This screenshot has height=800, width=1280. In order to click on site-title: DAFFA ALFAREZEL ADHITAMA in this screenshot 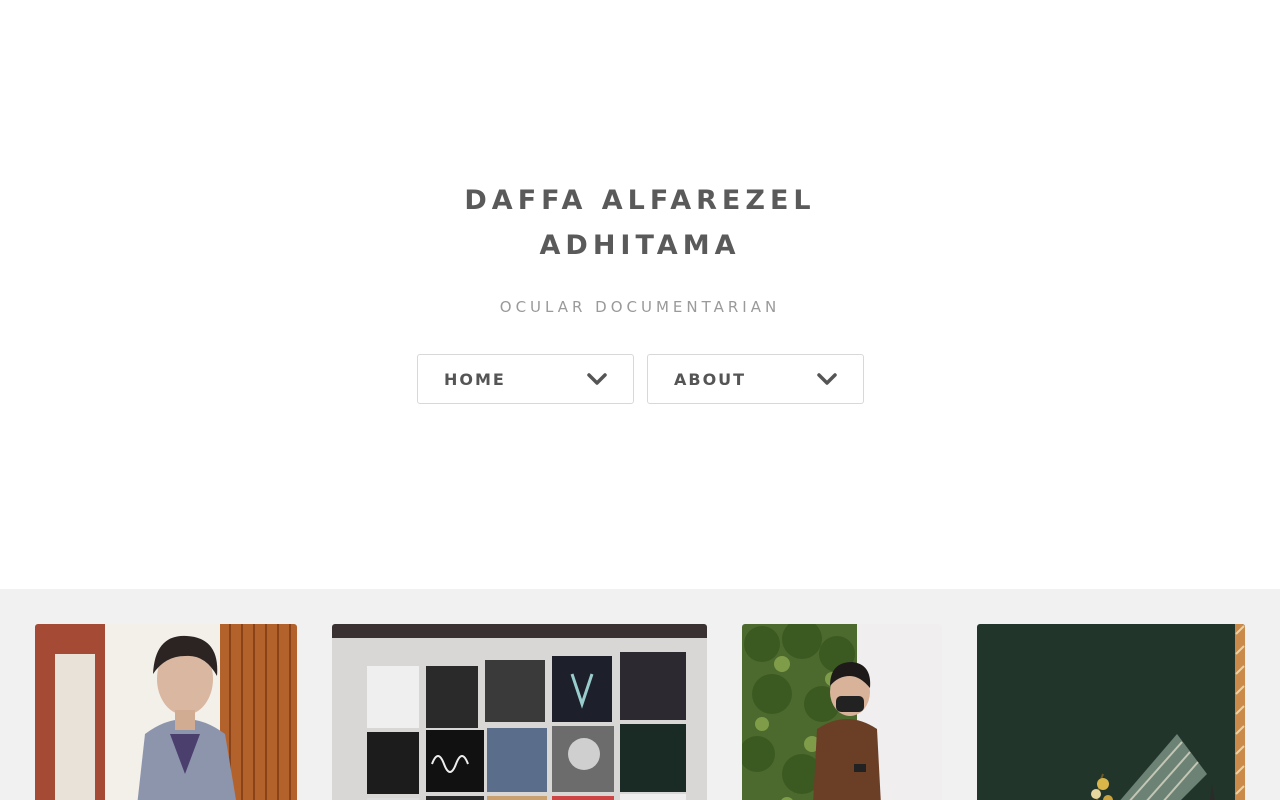, I will do `click(640, 223)`.